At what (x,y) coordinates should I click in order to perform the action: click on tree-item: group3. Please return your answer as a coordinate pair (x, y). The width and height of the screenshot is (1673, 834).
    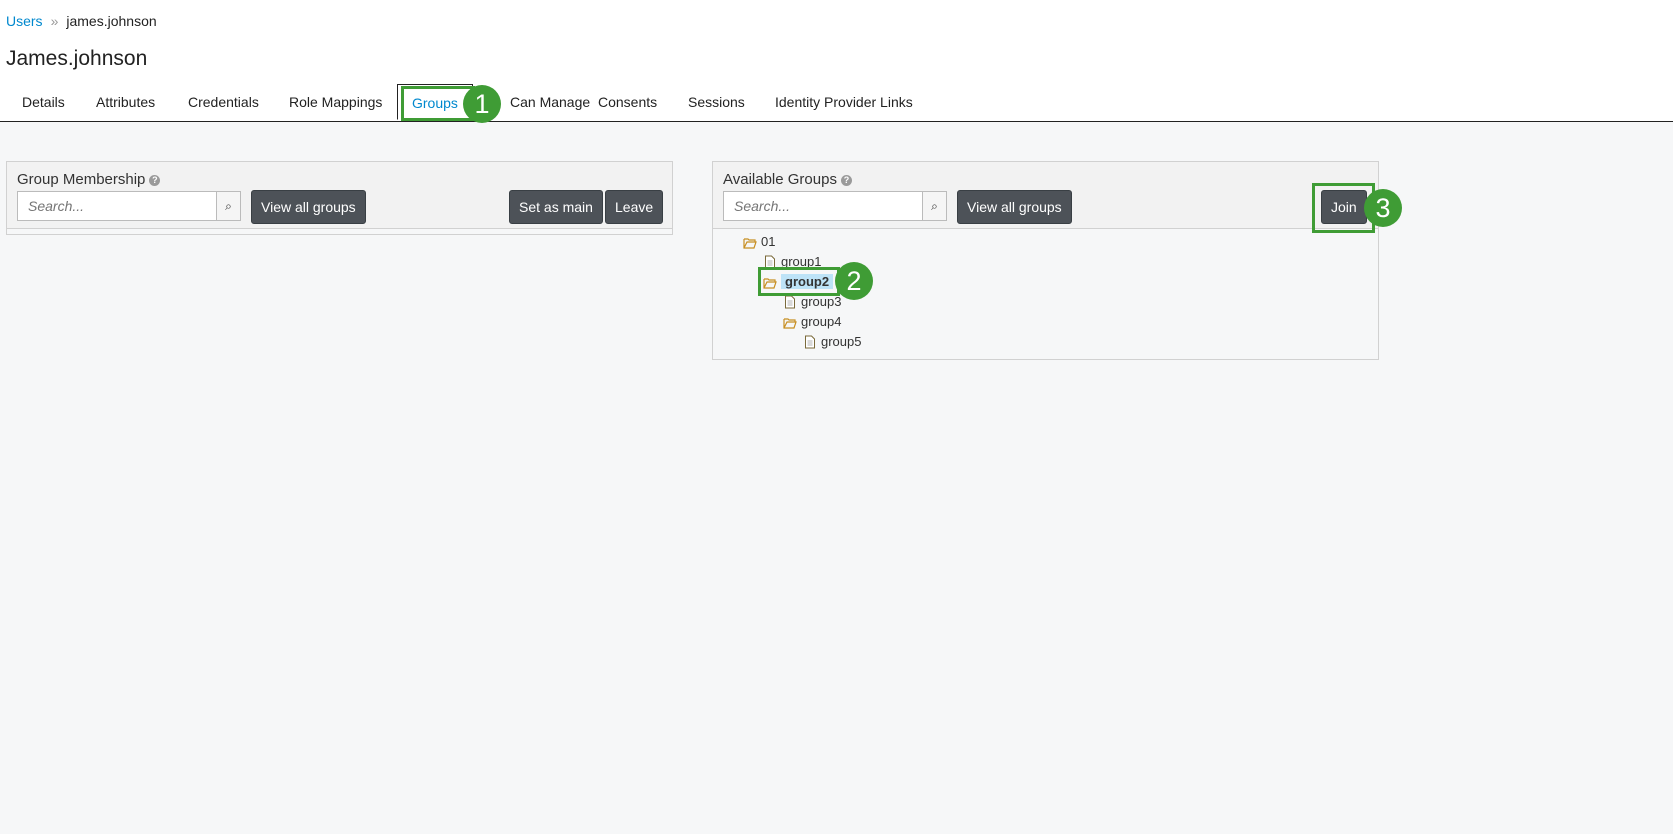
    Looking at the image, I should click on (812, 301).